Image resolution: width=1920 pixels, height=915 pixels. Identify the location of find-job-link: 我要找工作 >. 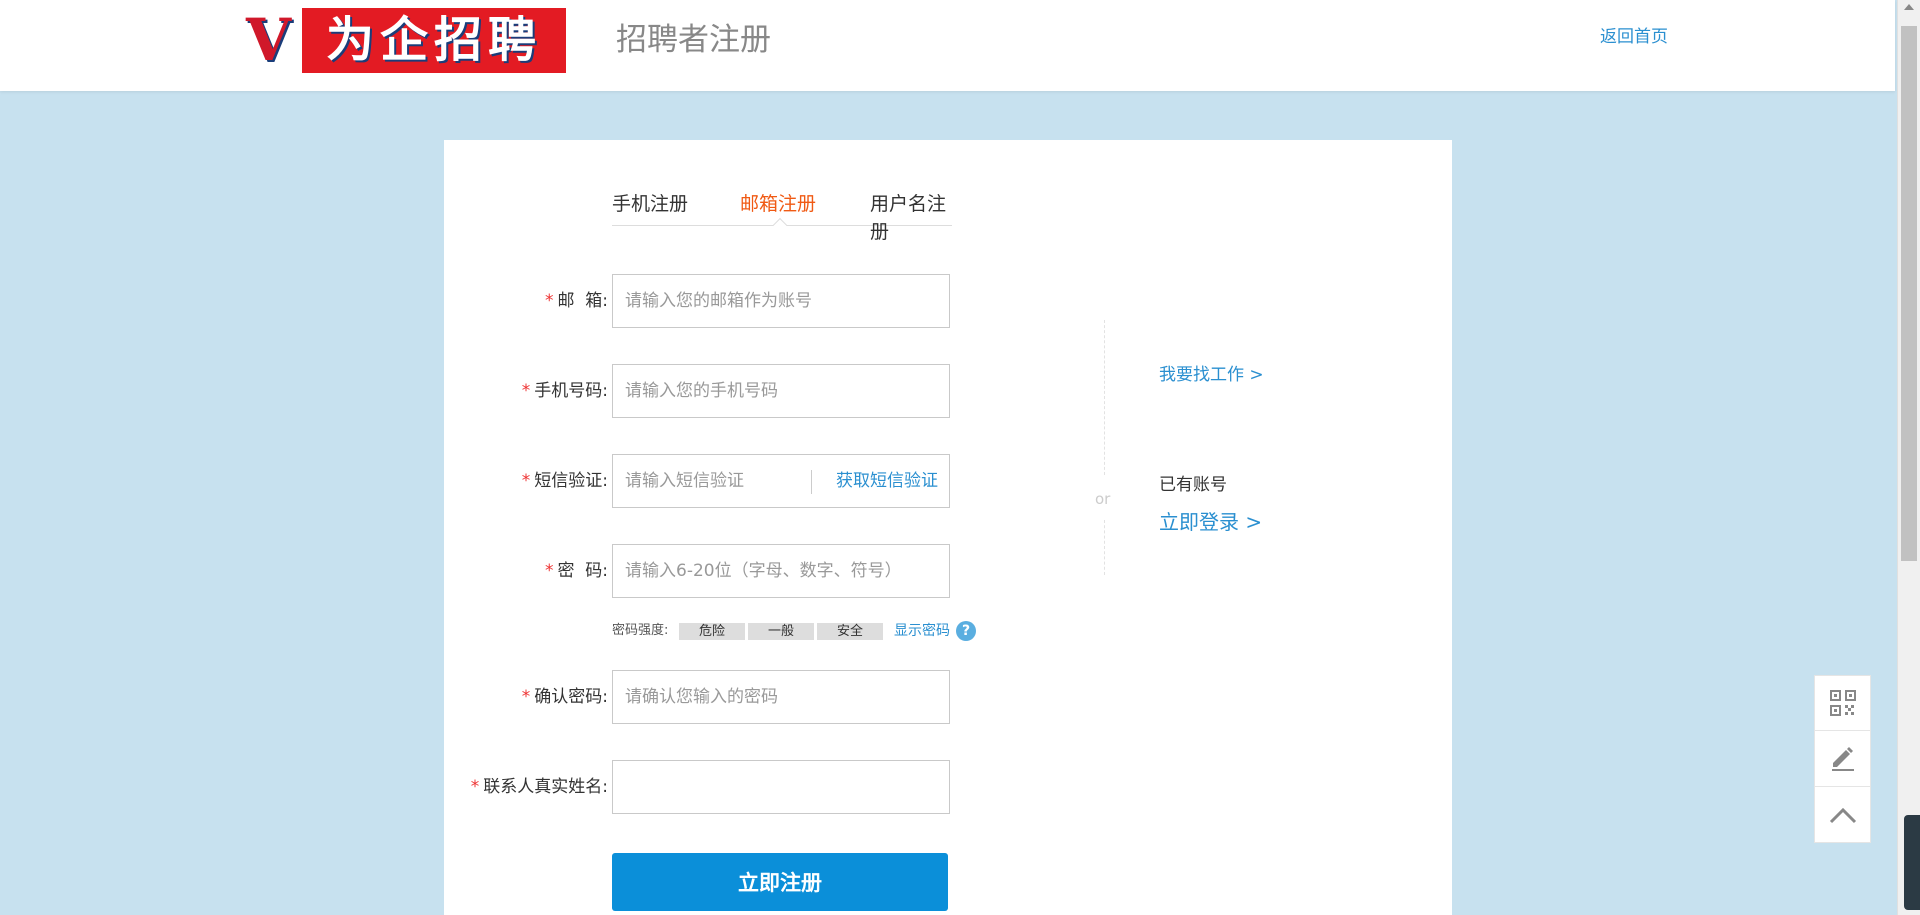
(1211, 372).